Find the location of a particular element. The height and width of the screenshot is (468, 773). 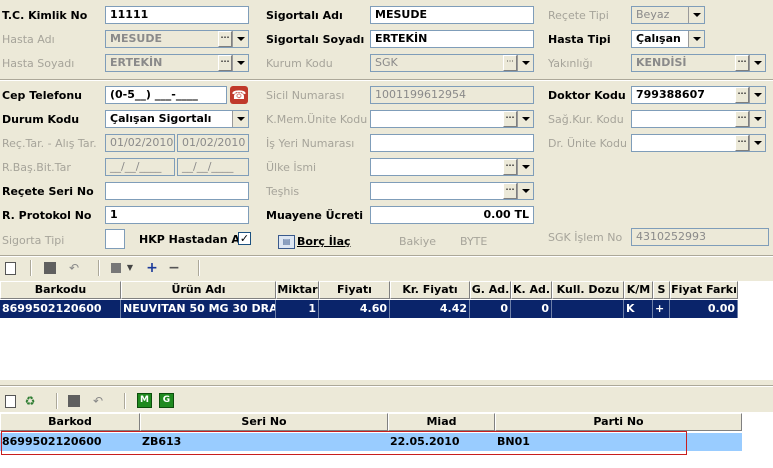

grid1-cell is located at coordinates (588, 309).